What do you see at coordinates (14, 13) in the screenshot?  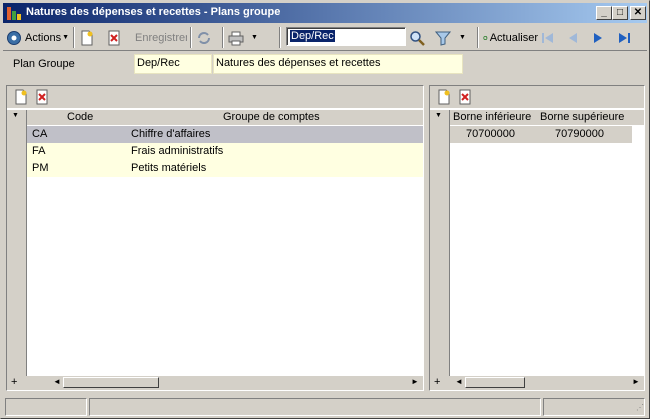 I see `app-icon` at bounding box center [14, 13].